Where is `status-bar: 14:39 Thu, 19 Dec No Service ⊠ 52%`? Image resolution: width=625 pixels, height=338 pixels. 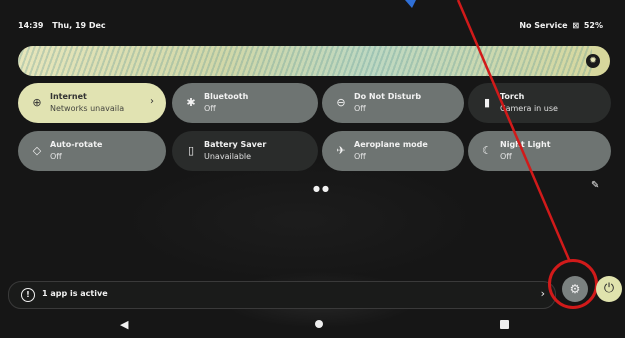
status-bar: 14:39 Thu, 19 Dec No Service ⊠ 52% is located at coordinates (310, 29).